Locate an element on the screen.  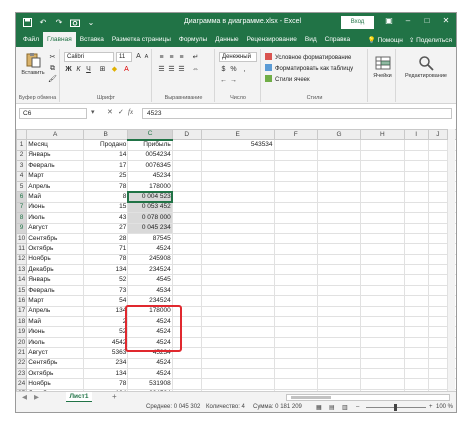
grid-cell: Август is located at coordinates (55, 228).